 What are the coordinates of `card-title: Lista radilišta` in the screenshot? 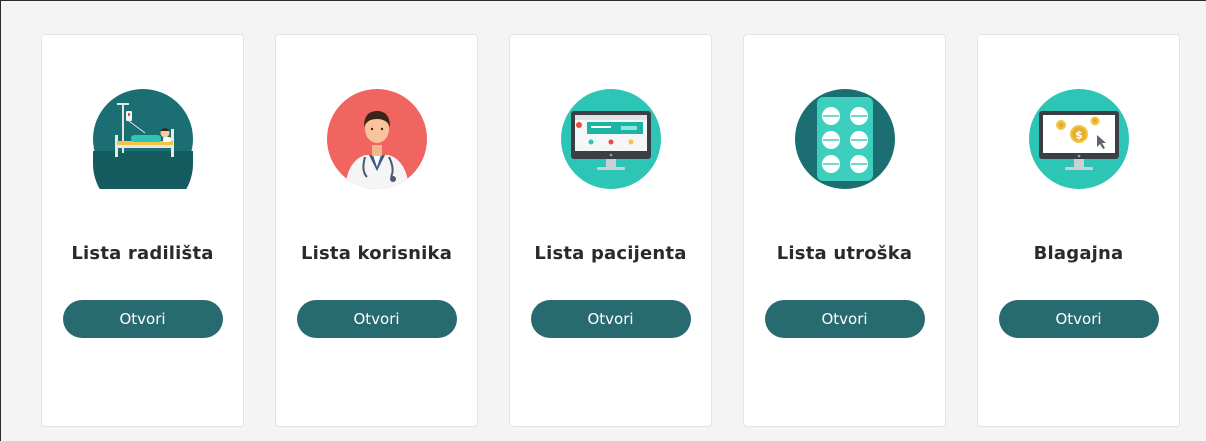 It's located at (142, 253).